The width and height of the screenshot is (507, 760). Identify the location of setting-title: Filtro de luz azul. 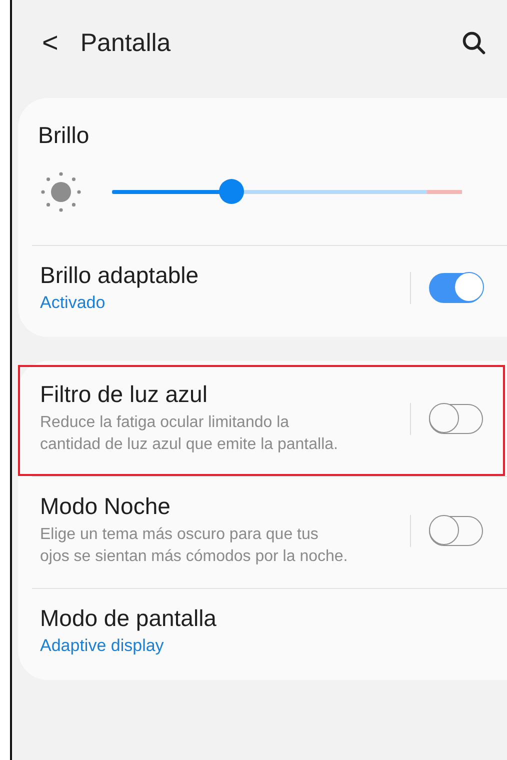
(124, 394).